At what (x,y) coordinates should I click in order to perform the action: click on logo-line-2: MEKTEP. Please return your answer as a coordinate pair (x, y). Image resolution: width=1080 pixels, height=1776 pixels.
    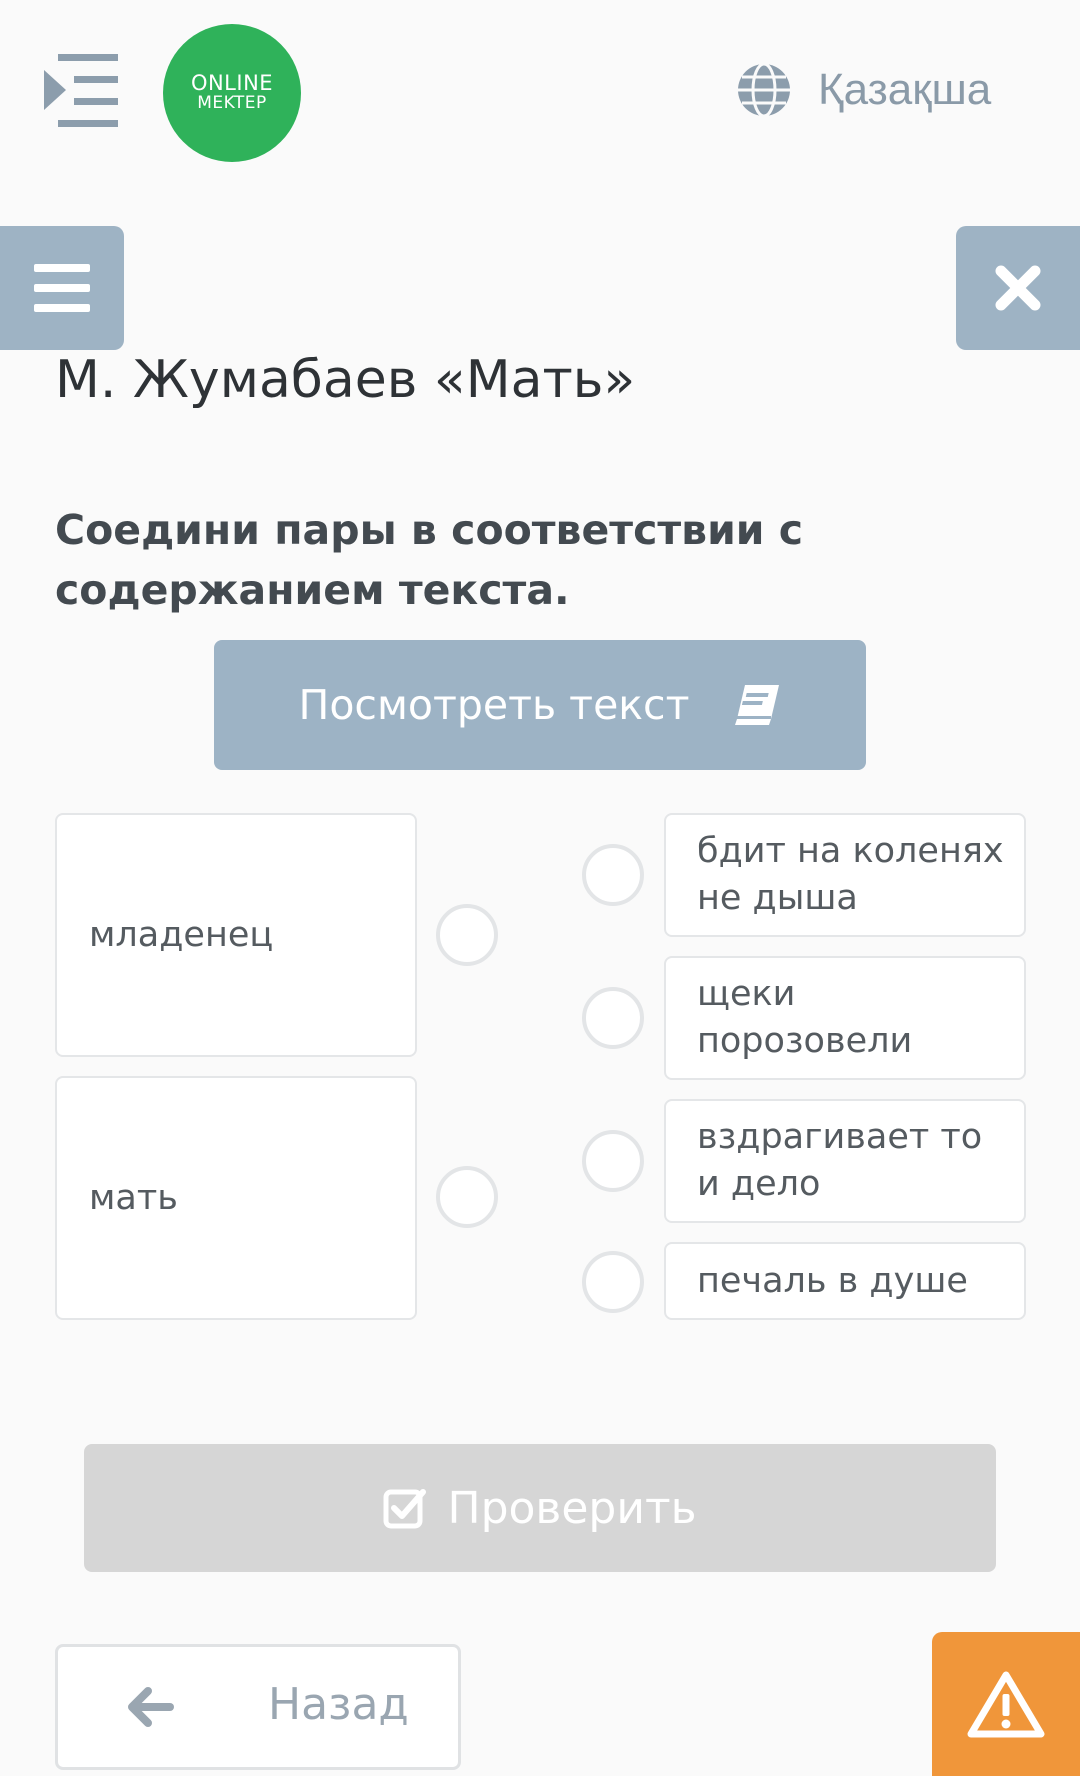
    Looking at the image, I should click on (232, 103).